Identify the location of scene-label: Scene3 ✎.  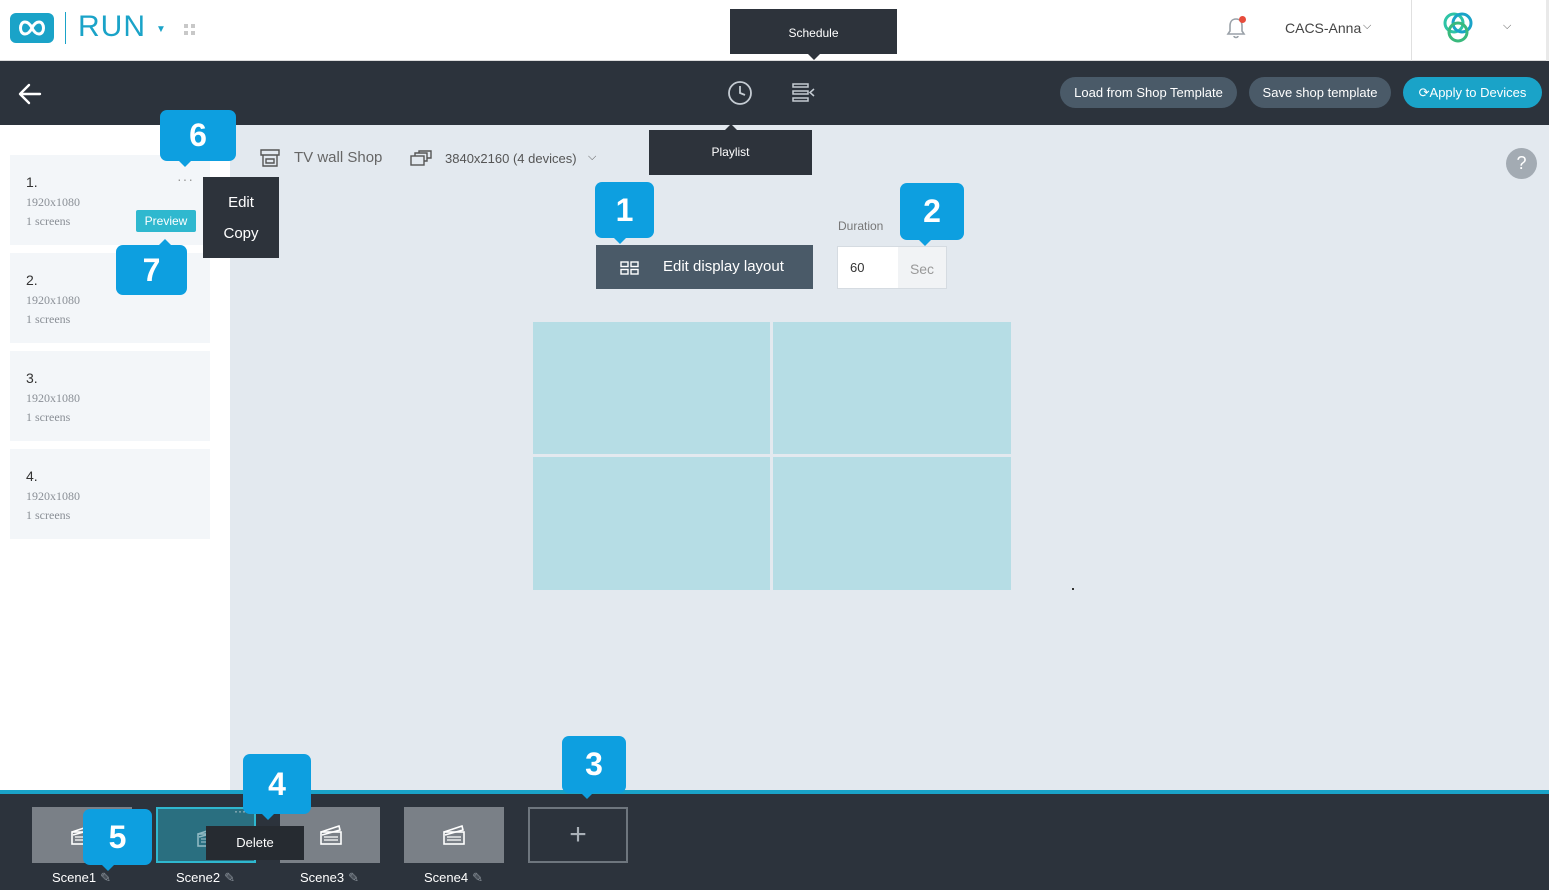
(329, 878).